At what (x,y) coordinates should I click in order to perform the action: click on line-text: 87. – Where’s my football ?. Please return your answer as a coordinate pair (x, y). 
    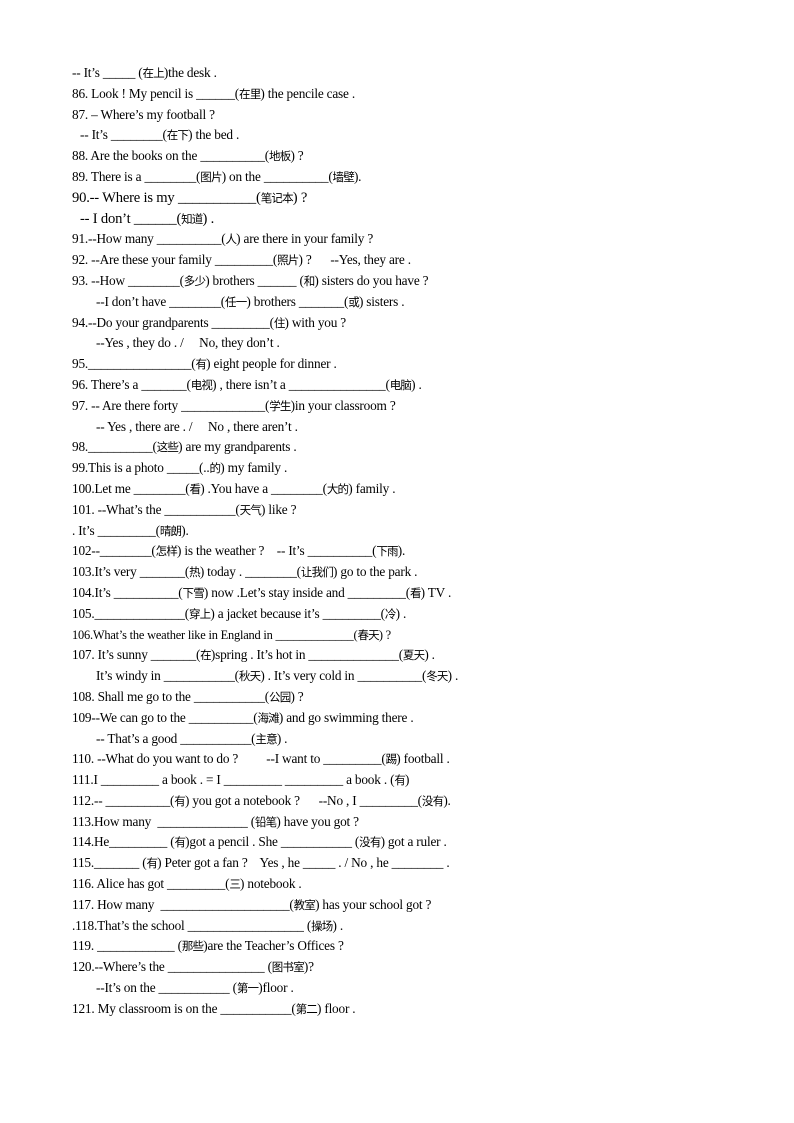
    Looking at the image, I should click on (143, 114).